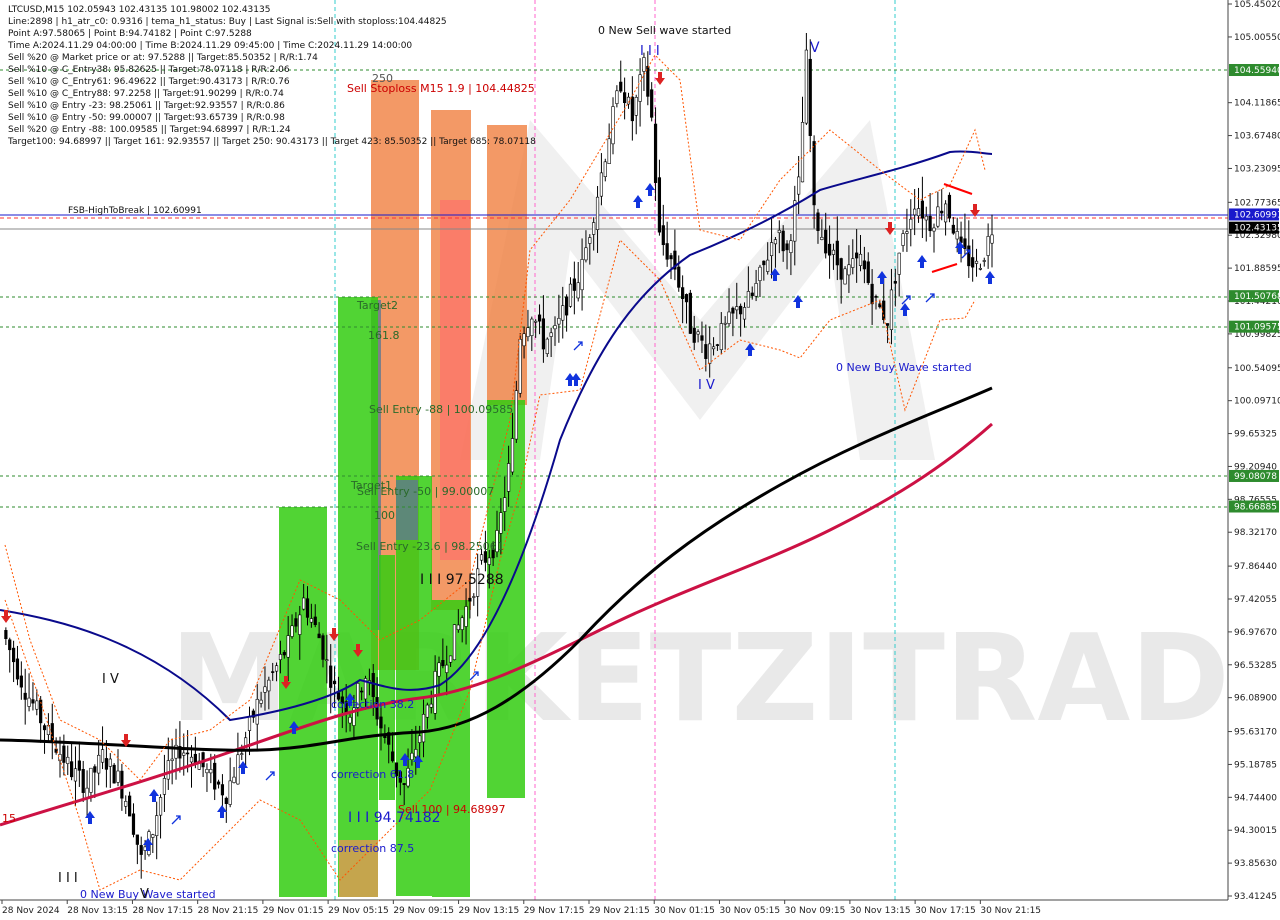 The width and height of the screenshot is (1280, 920). Describe the element at coordinates (815, 911) in the screenshot. I see `time-tick-label: 30 Nov 09:15` at that location.